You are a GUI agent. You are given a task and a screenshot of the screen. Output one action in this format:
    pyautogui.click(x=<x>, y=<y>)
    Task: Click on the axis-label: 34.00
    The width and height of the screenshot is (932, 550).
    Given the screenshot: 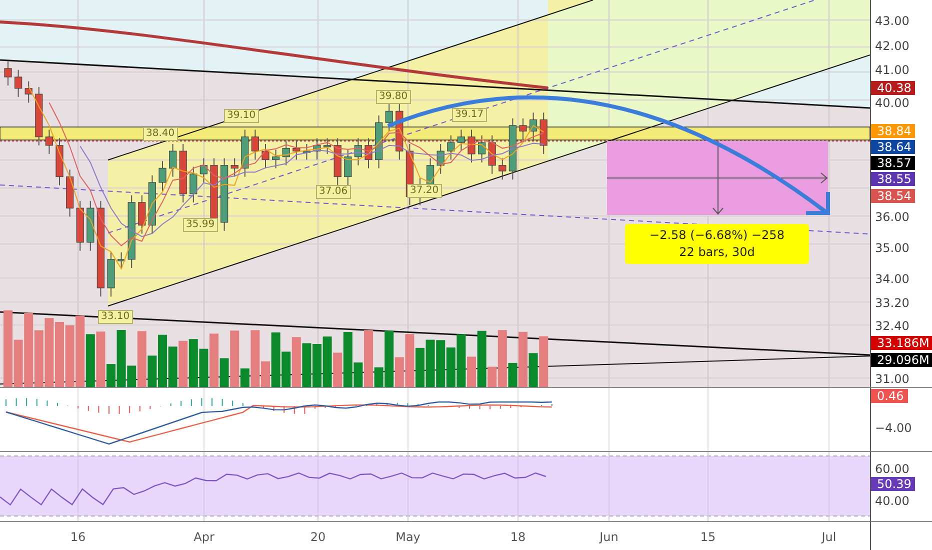 What is the action you would take?
    pyautogui.click(x=892, y=279)
    